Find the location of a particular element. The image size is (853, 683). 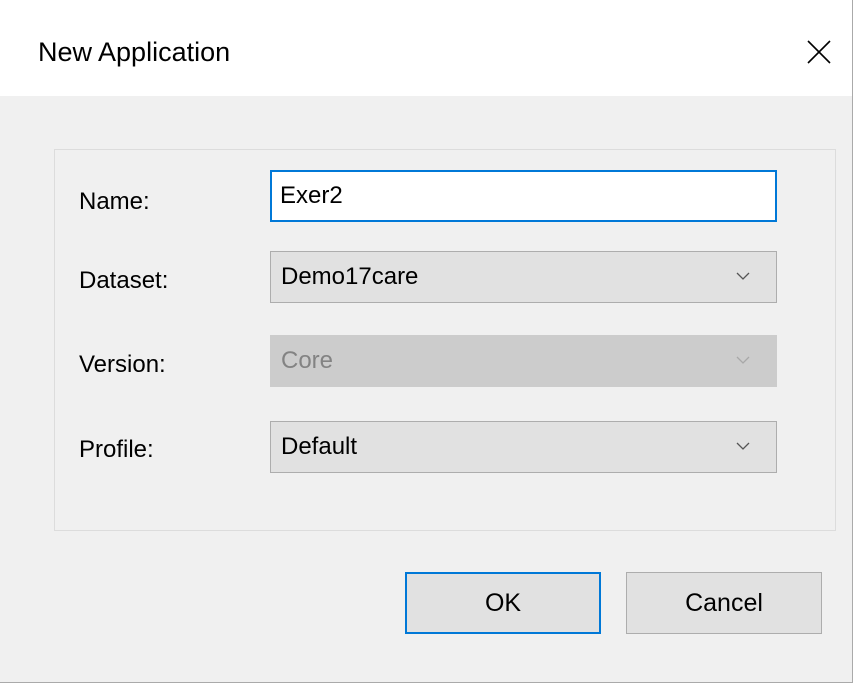

name-input is located at coordinates (523, 196).